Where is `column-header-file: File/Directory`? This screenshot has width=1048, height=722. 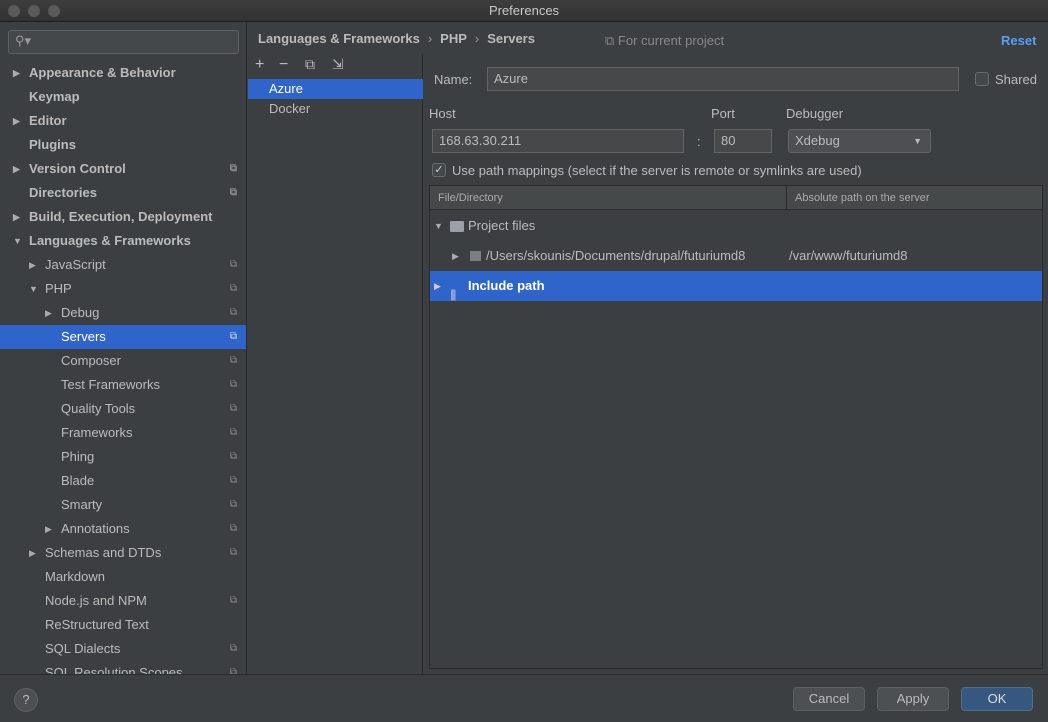
column-header-file: File/Directory is located at coordinates (608, 198).